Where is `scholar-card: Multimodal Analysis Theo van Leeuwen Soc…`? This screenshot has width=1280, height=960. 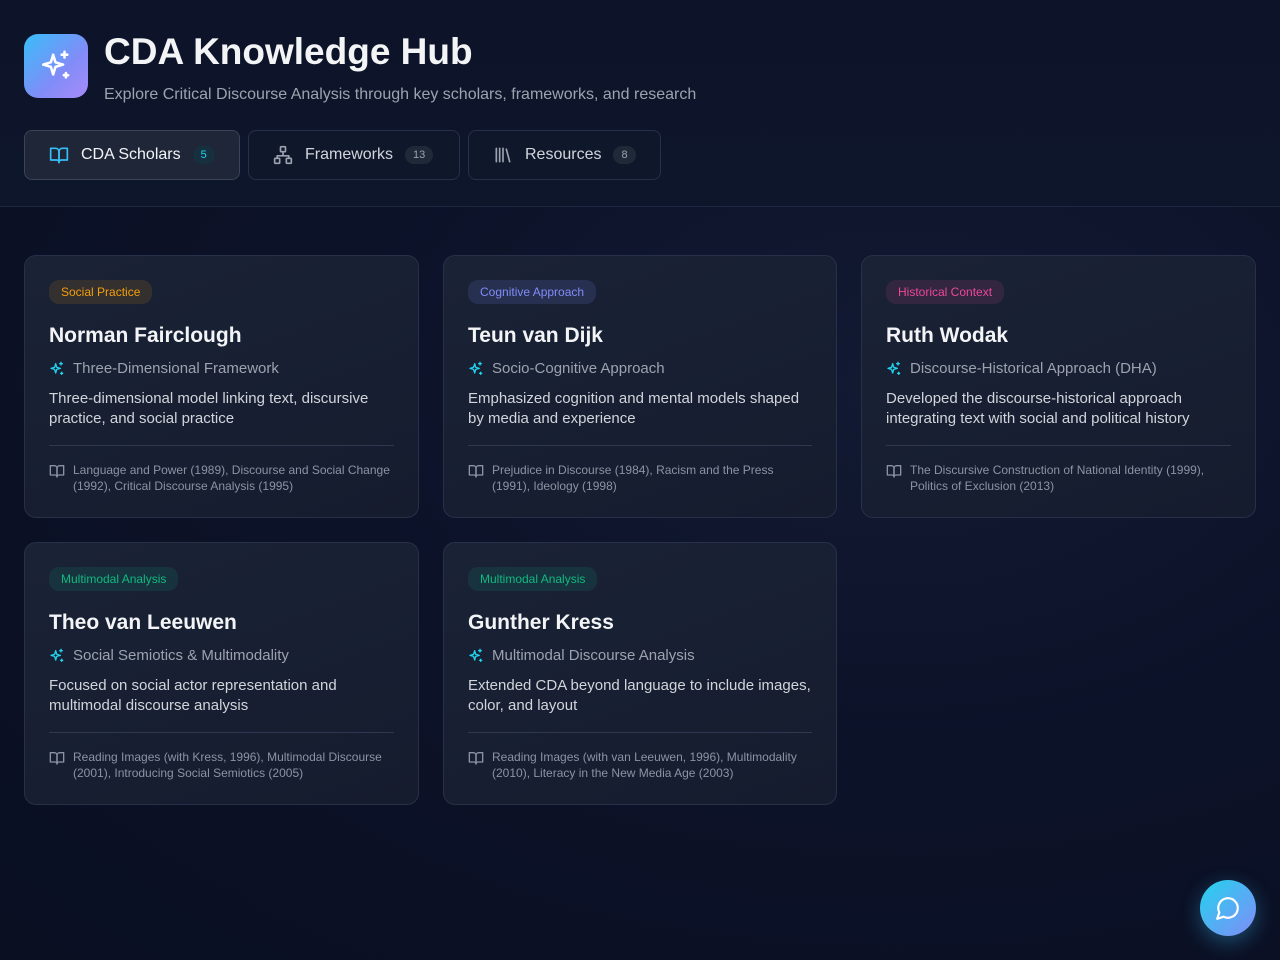 scholar-card: Multimodal Analysis Theo van Leeuwen Soc… is located at coordinates (221, 673).